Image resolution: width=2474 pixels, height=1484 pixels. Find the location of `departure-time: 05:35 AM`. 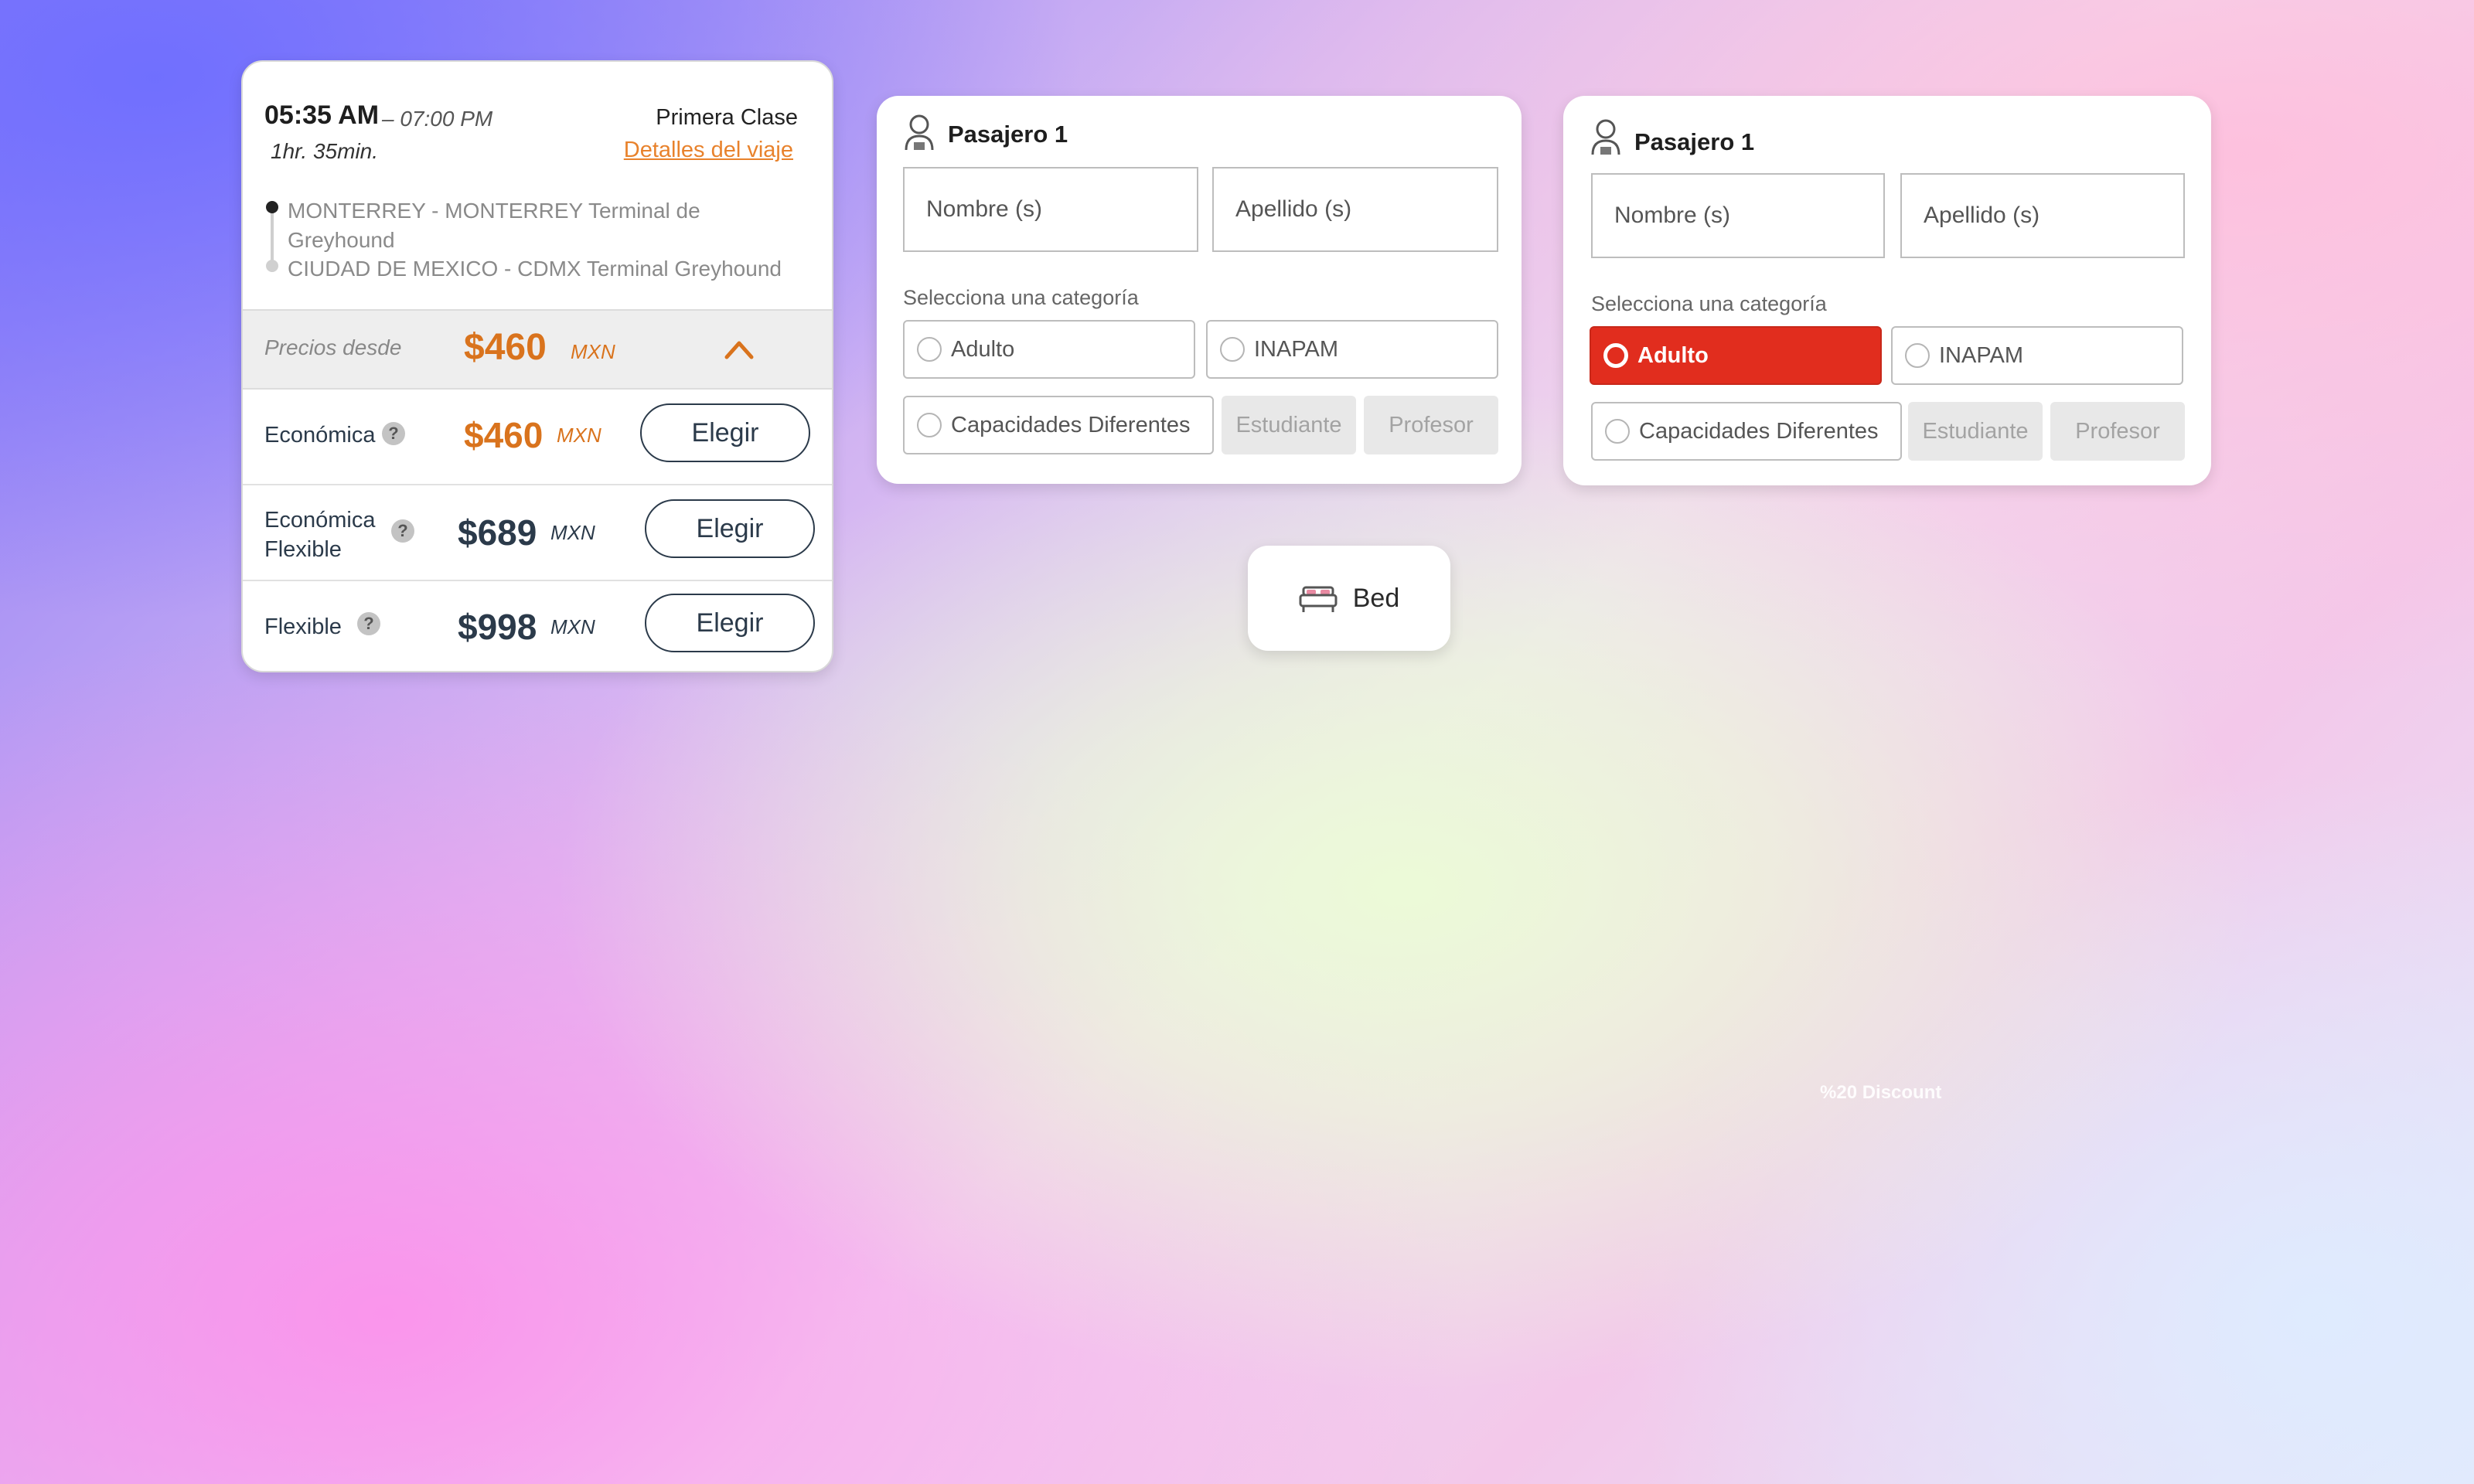

departure-time: 05:35 AM is located at coordinates (322, 115).